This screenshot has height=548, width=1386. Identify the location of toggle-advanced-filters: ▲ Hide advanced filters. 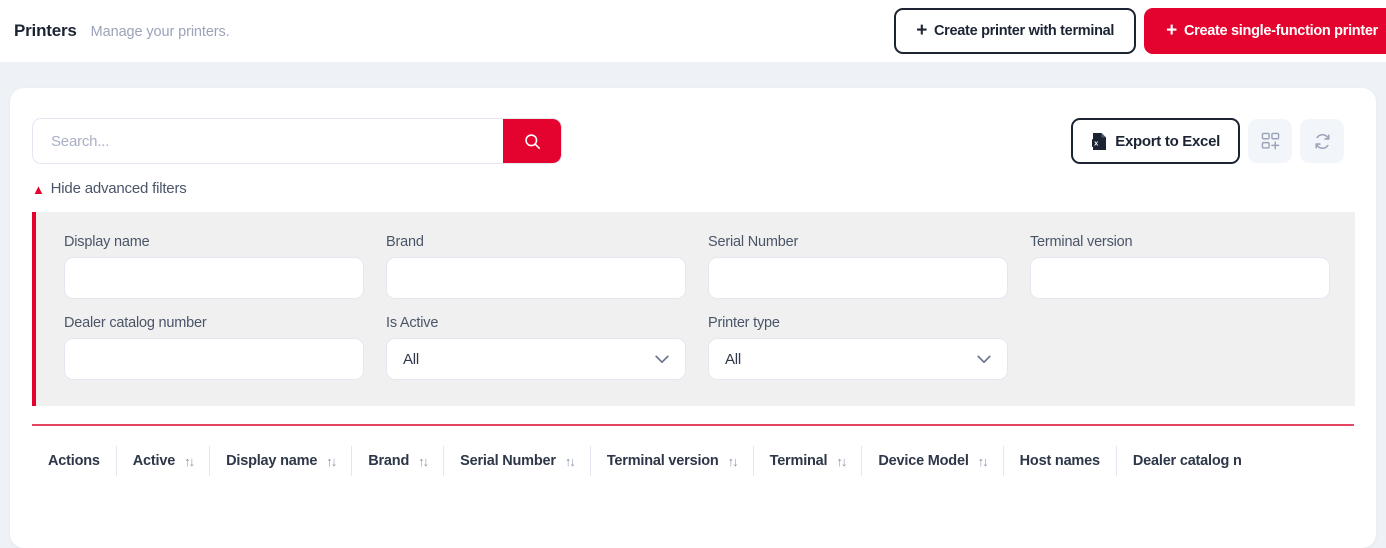
(109, 188).